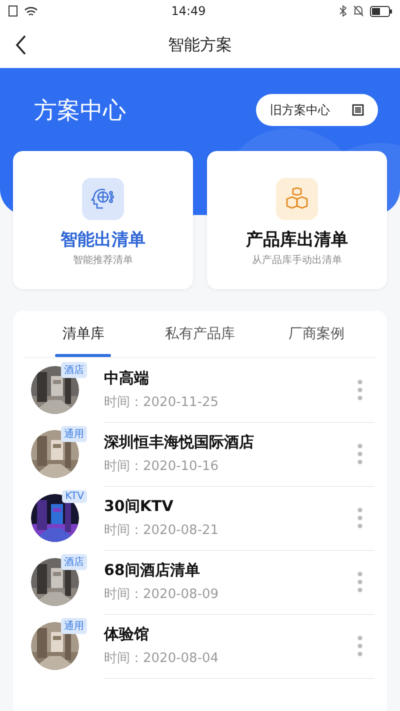 This screenshot has width=400, height=711. Describe the element at coordinates (230, 442) in the screenshot. I see `list-title: 深圳恒丰海悦国际酒店` at that location.